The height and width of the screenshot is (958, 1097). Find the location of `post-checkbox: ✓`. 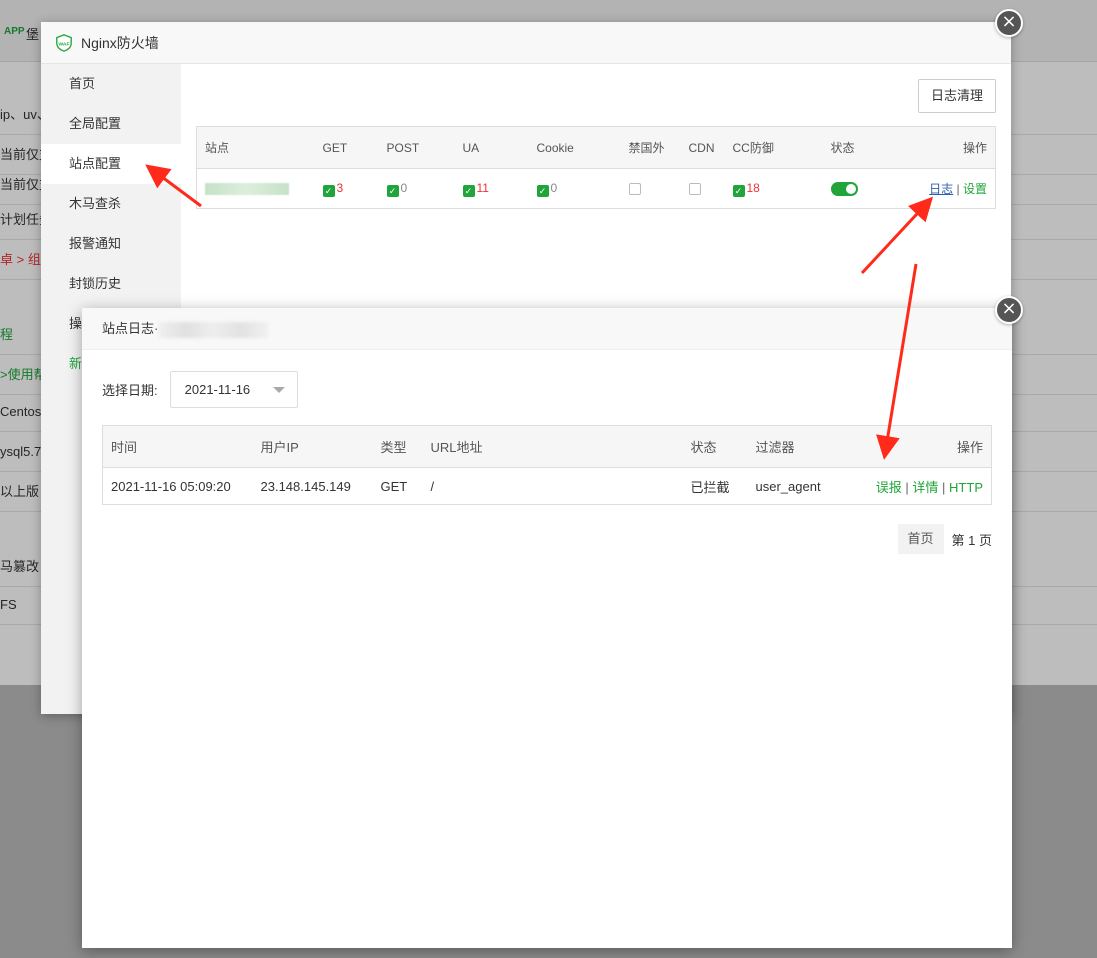

post-checkbox: ✓ is located at coordinates (392, 190).